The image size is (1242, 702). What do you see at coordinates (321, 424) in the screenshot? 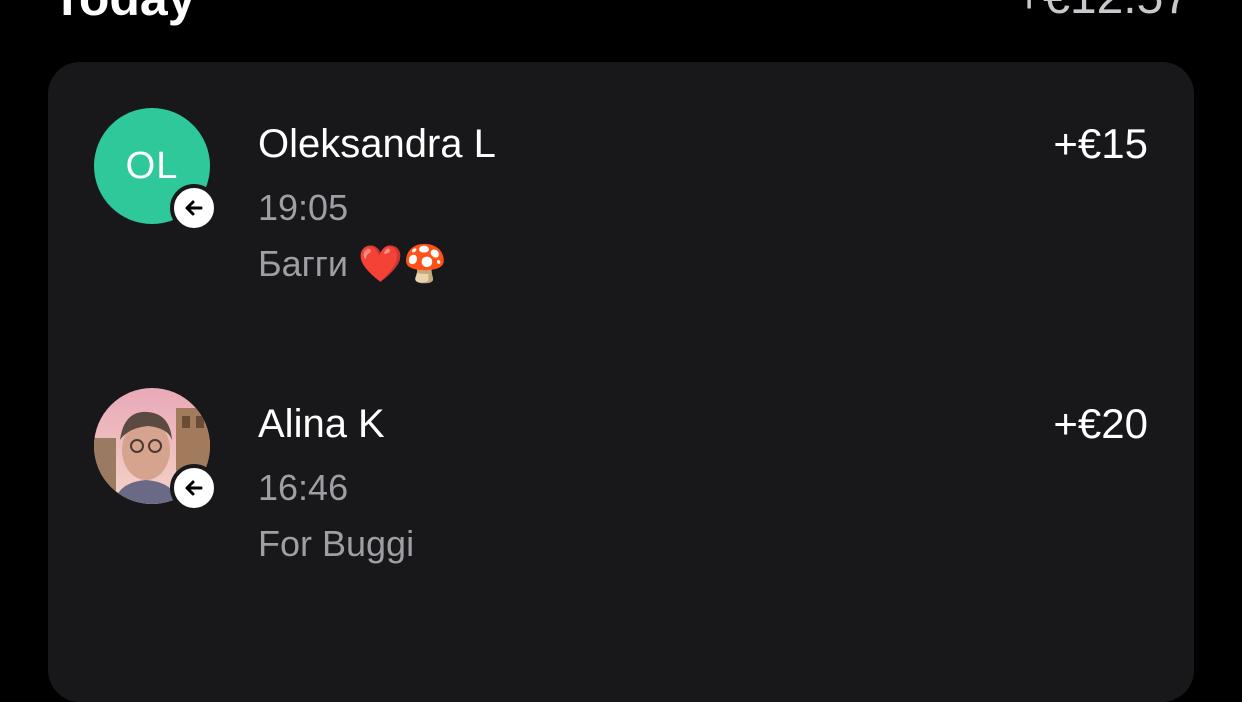
I see `transaction-name: Alina K` at bounding box center [321, 424].